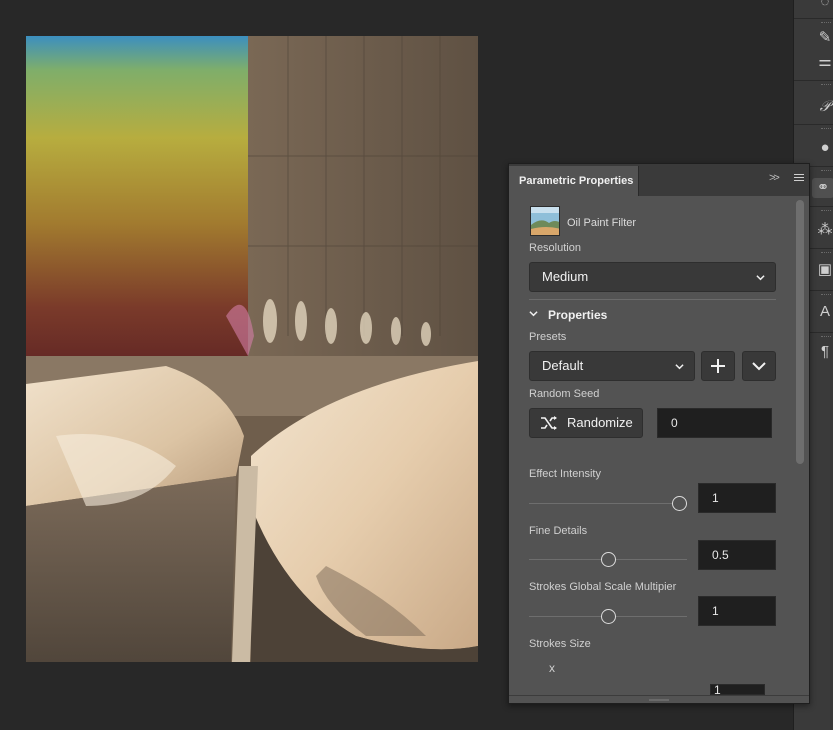  What do you see at coordinates (824, 270) in the screenshot?
I see `gradient-icon: ▣` at bounding box center [824, 270].